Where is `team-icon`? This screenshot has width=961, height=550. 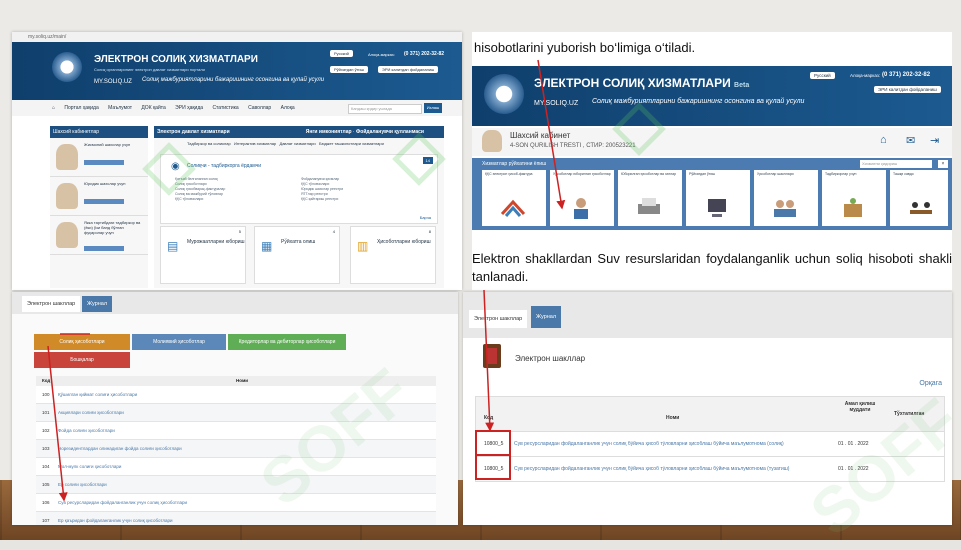 team-icon is located at coordinates (785, 208).